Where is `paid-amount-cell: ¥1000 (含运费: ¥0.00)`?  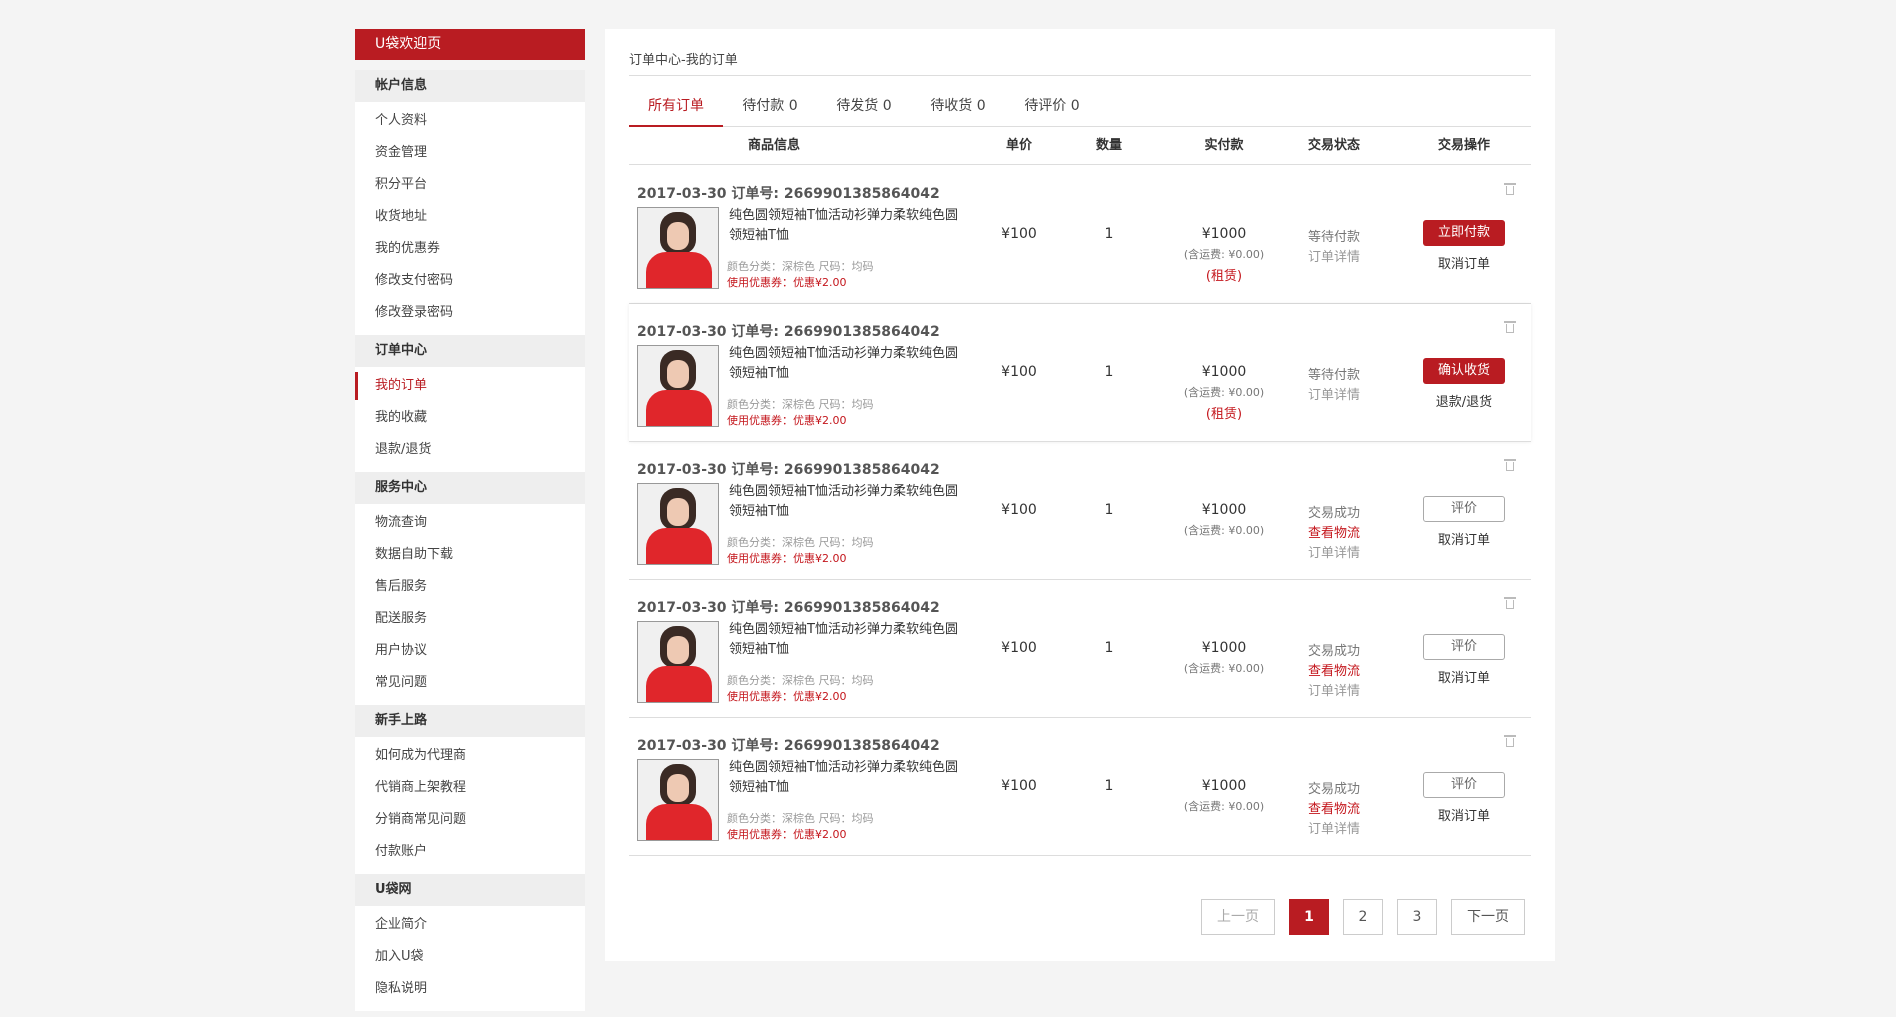
paid-amount-cell: ¥1000 (含运费: ¥0.00) is located at coordinates (1224, 520).